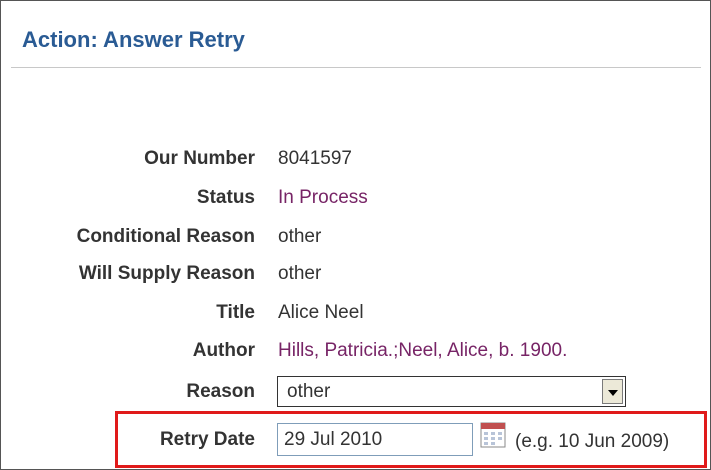  What do you see at coordinates (356, 241) in the screenshot?
I see `field-row-conditional-reason: Conditional Reason other` at bounding box center [356, 241].